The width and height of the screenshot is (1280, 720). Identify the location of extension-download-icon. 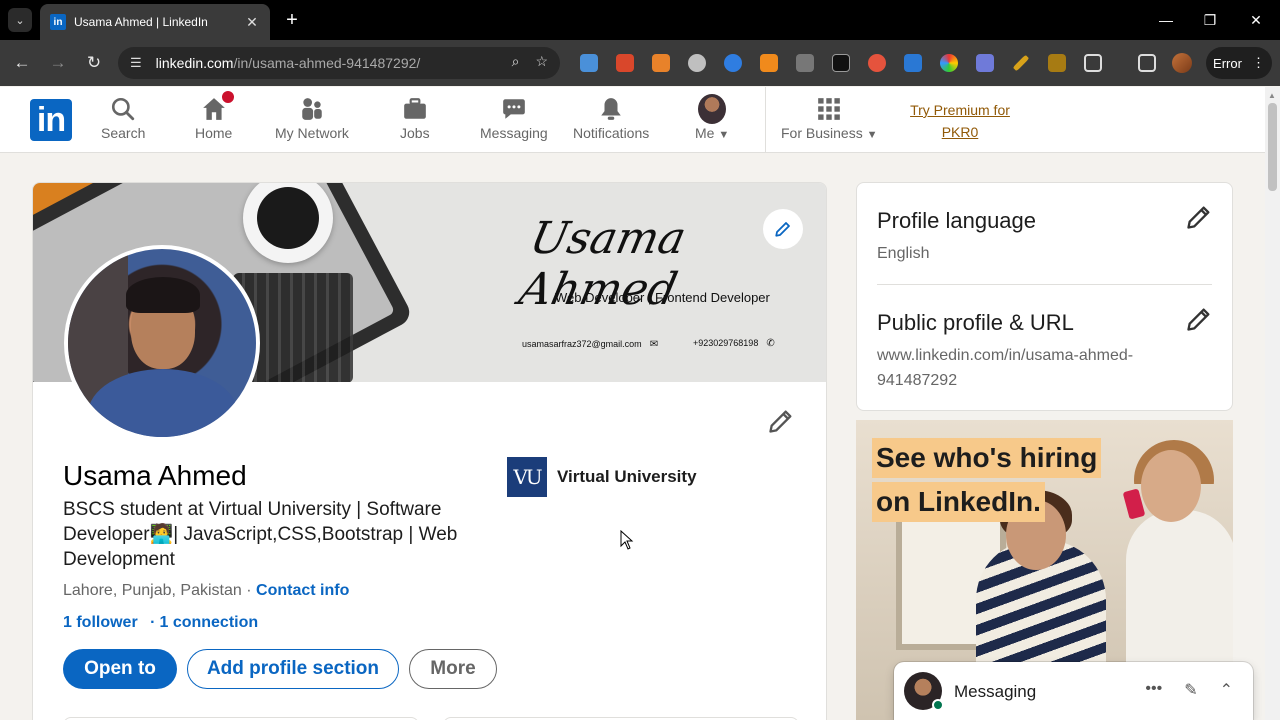
(1057, 63).